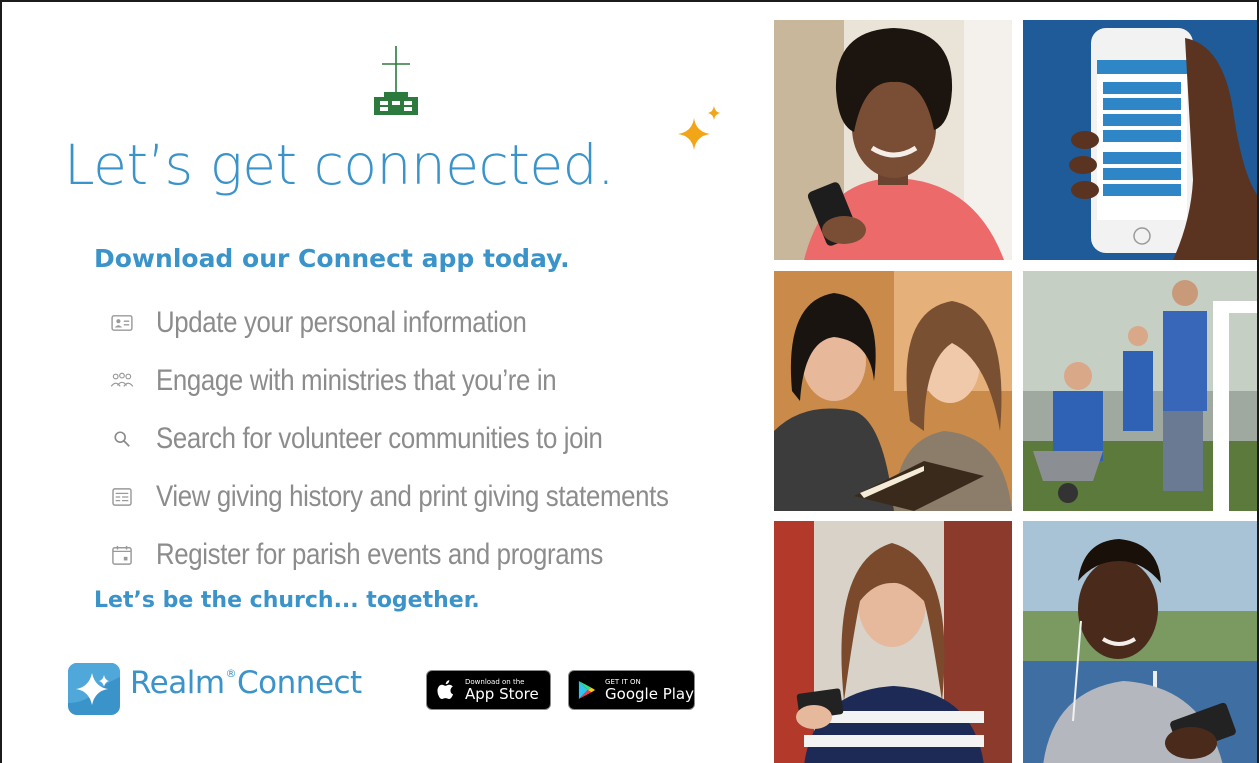  What do you see at coordinates (94, 689) in the screenshot?
I see `realm-connect-app-icon` at bounding box center [94, 689].